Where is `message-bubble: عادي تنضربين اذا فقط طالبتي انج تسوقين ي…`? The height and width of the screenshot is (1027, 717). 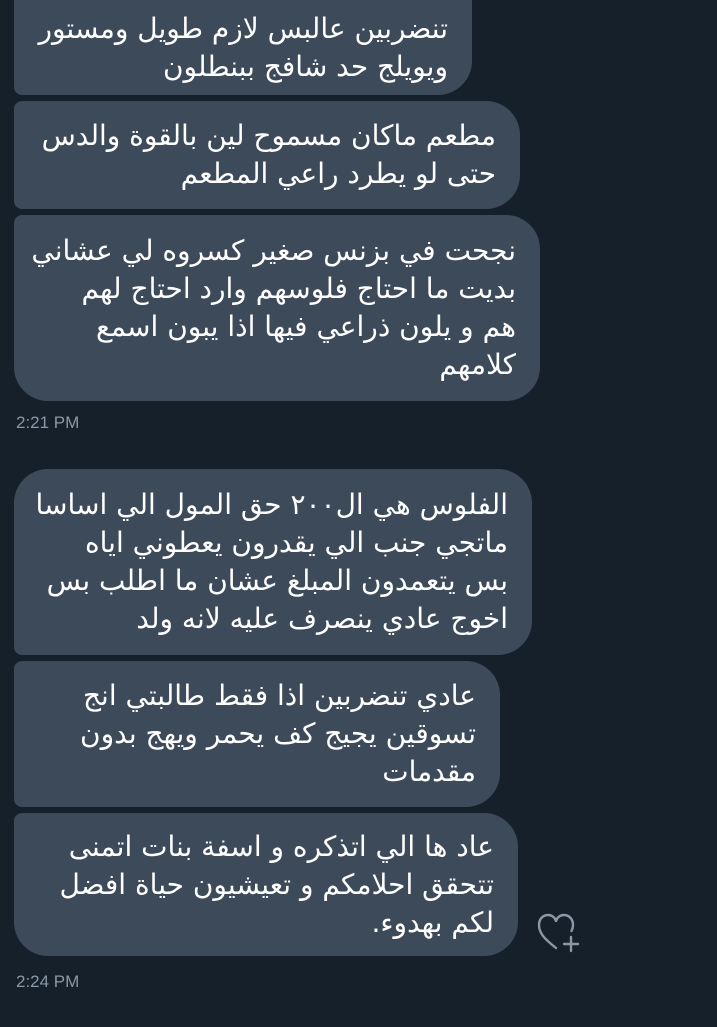
message-bubble: عادي تنضربين اذا فقط طالبتي انج تسوقين ي… is located at coordinates (257, 734).